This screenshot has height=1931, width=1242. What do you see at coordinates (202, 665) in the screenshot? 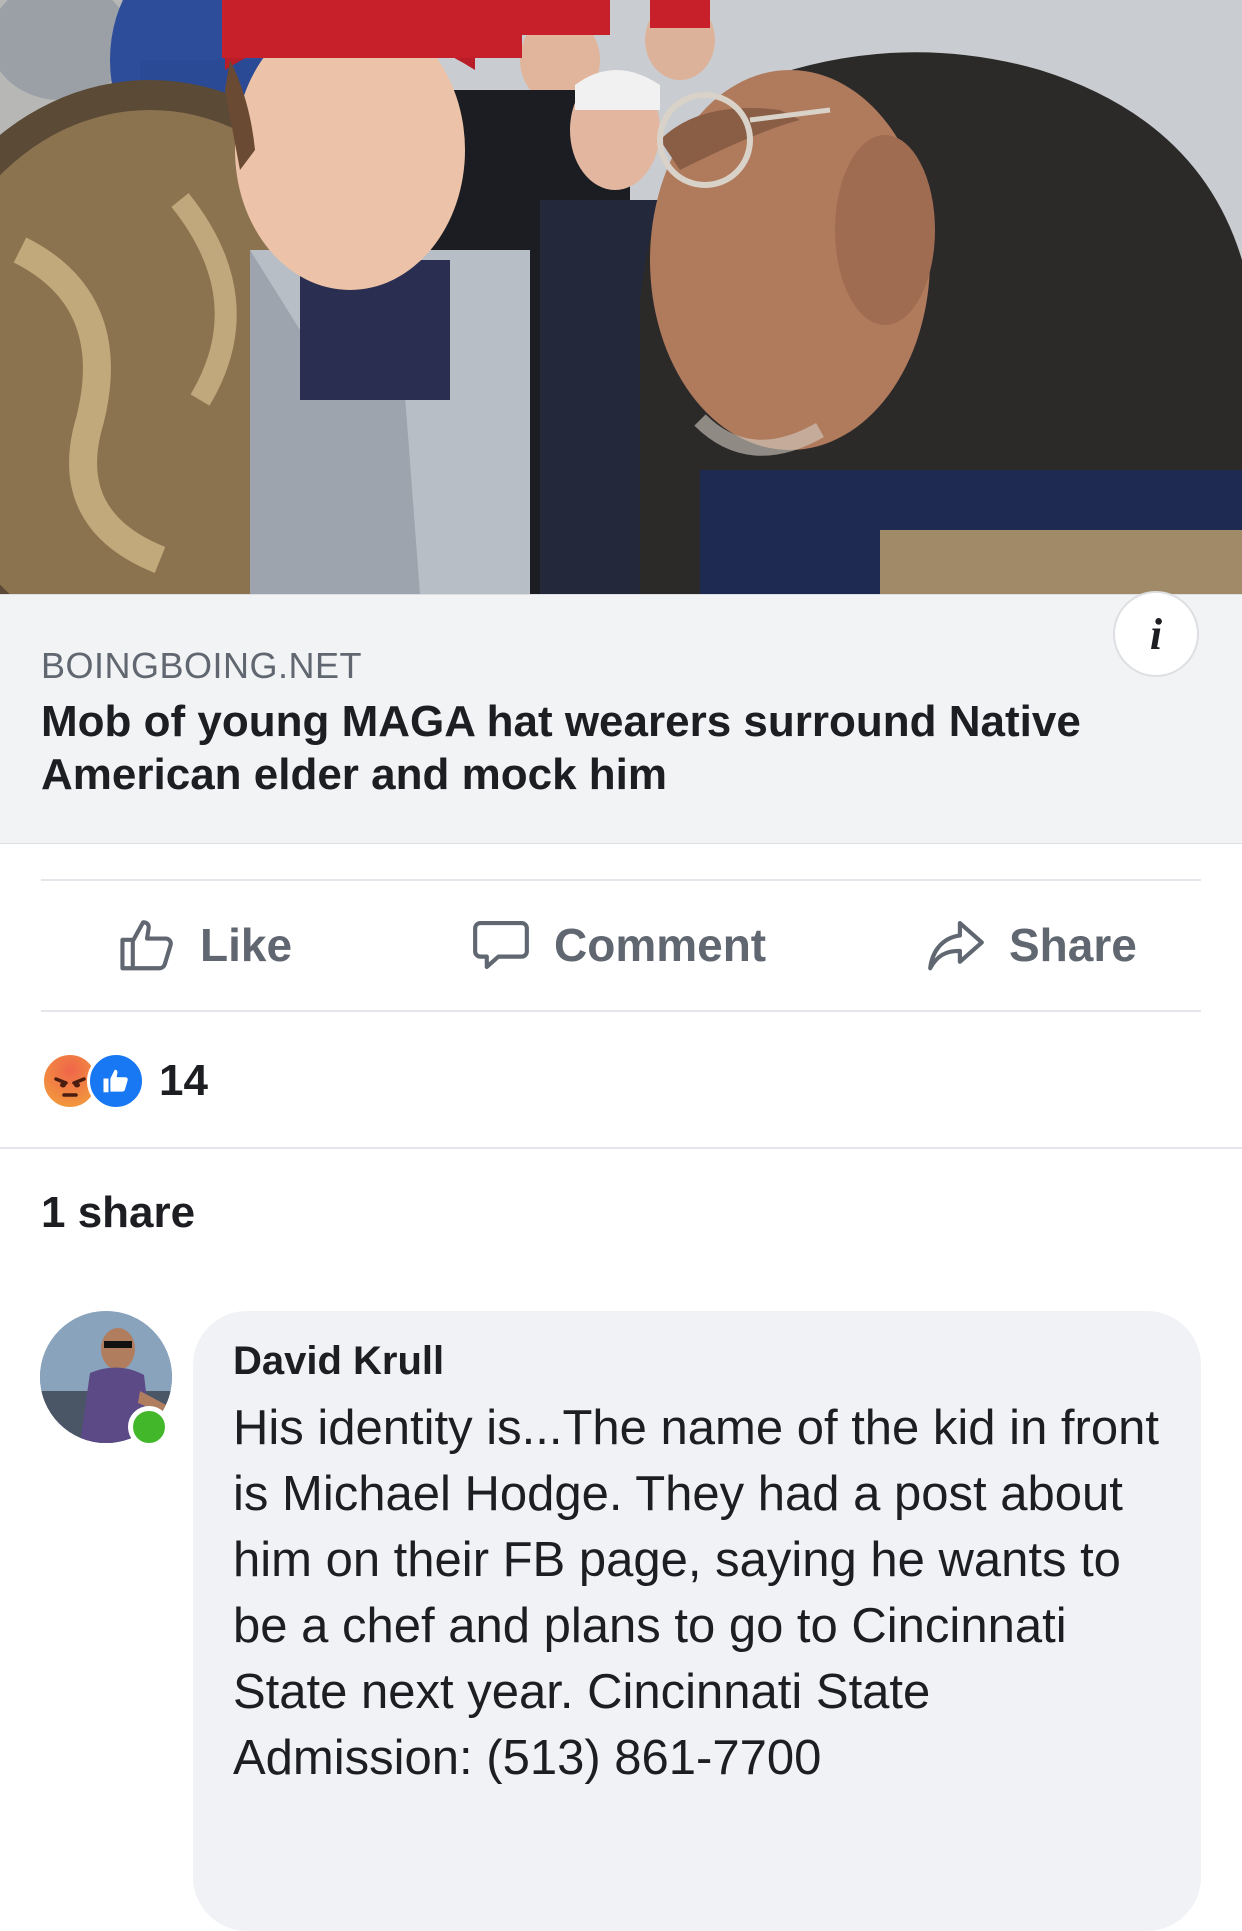
I see `link-domain: BOINGBOING.NET` at bounding box center [202, 665].